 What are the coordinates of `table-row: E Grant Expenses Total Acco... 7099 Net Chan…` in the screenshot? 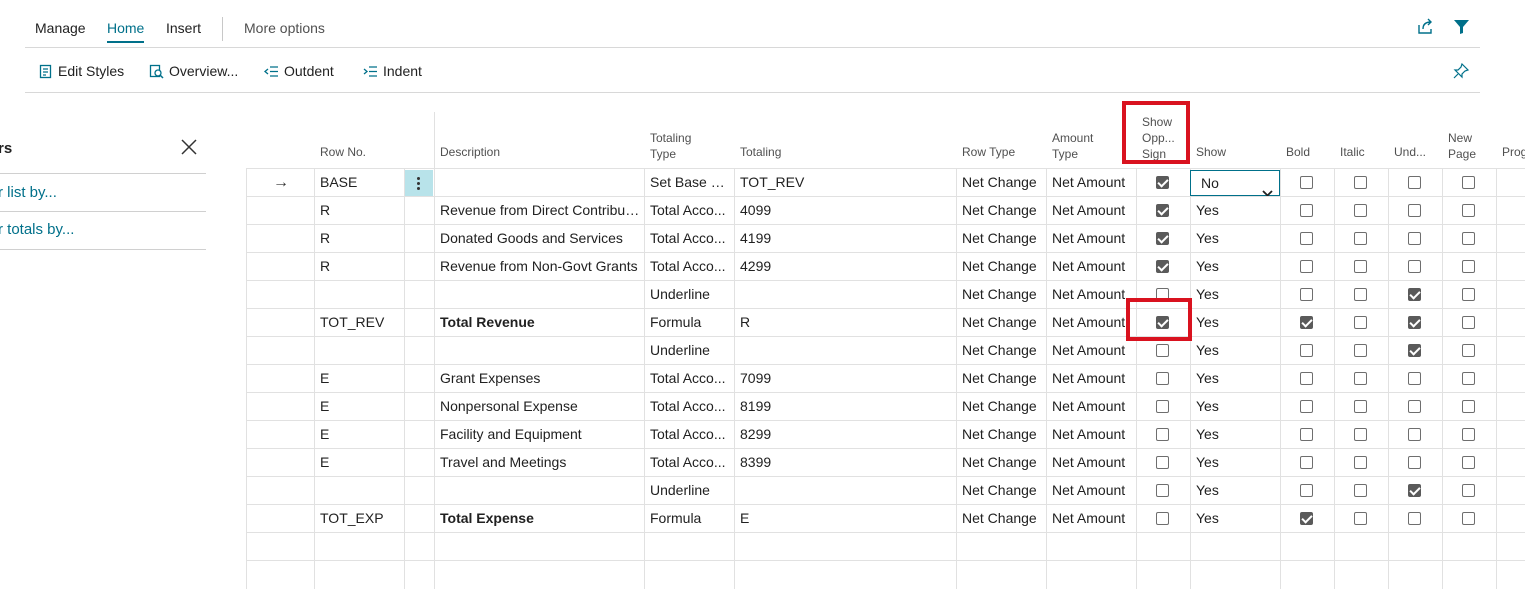 It's located at (885, 378).